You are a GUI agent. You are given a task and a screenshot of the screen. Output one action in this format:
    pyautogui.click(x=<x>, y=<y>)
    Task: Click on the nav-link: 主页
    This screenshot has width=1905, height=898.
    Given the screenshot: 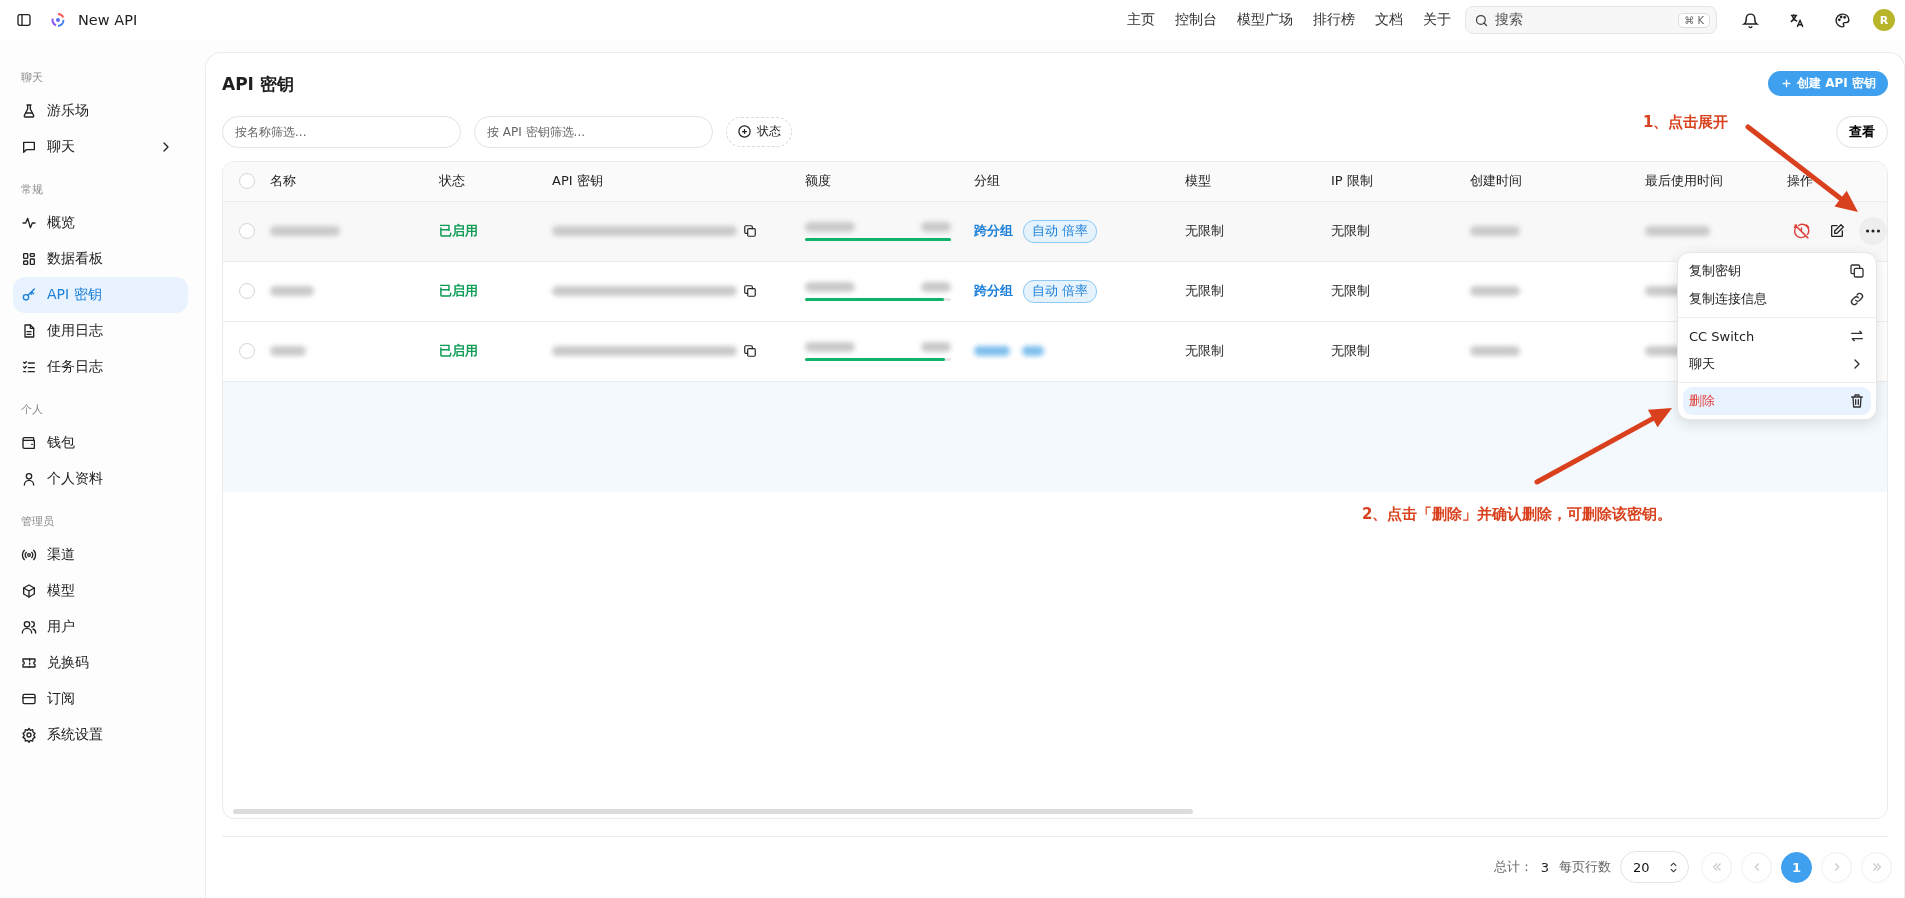 What is the action you would take?
    pyautogui.click(x=1141, y=20)
    